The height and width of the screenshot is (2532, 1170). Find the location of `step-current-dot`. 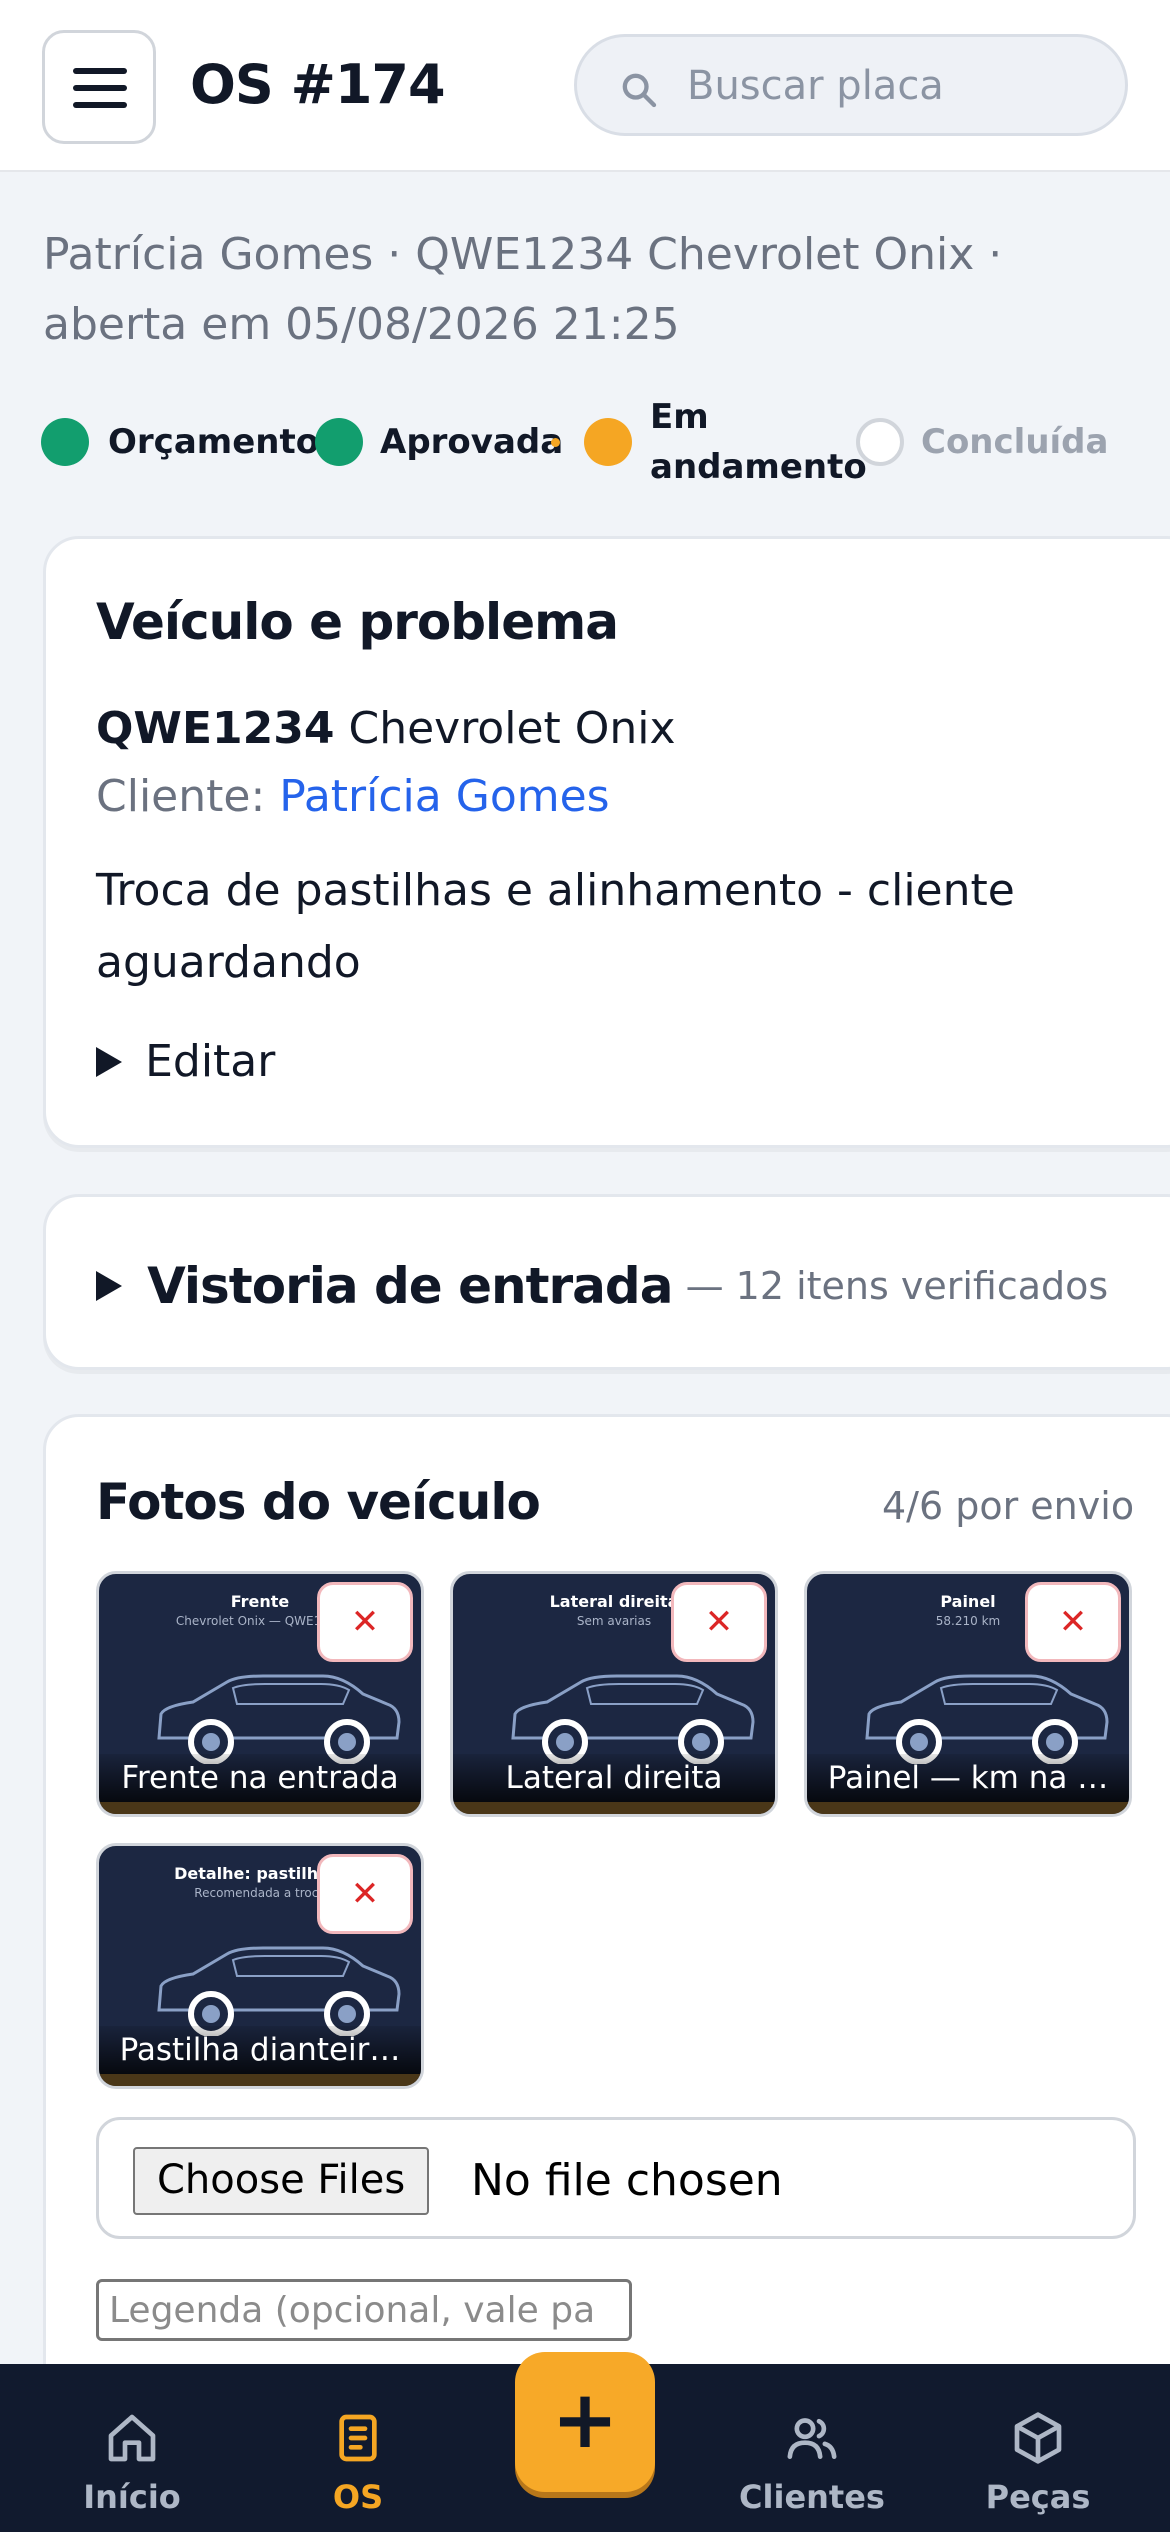

step-current-dot is located at coordinates (608, 442).